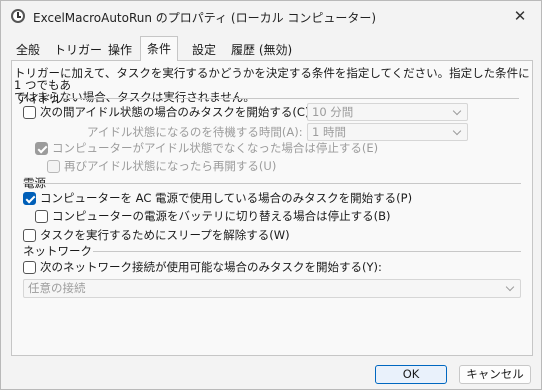 The height and width of the screenshot is (390, 542). What do you see at coordinates (120, 50) in the screenshot?
I see `tab-actions: 操作` at bounding box center [120, 50].